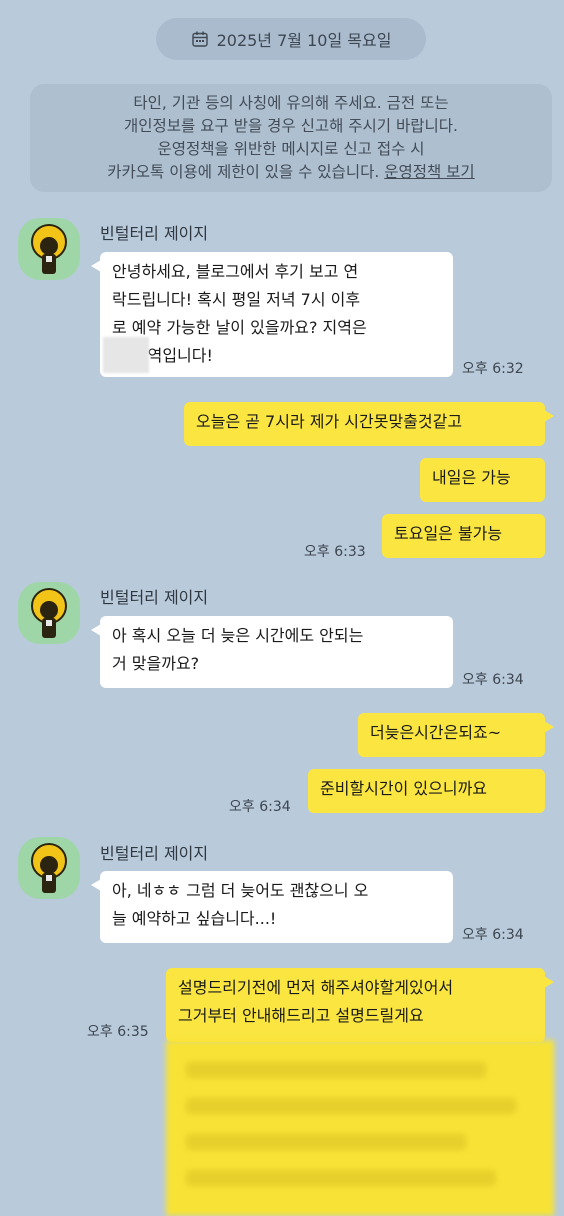 This screenshot has height=1216, width=564. What do you see at coordinates (118, 1032) in the screenshot?
I see `message-time: 오후 6:35` at bounding box center [118, 1032].